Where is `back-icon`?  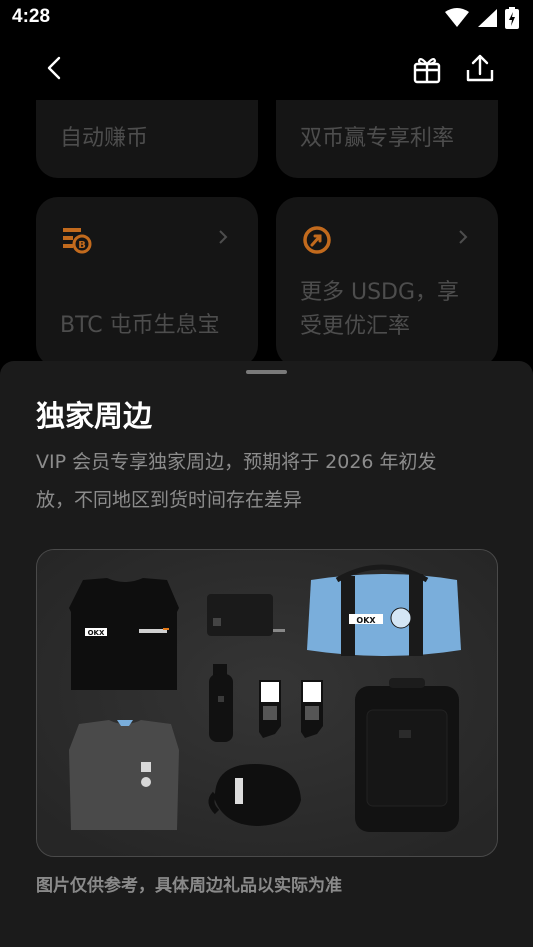
back-icon is located at coordinates (54, 68).